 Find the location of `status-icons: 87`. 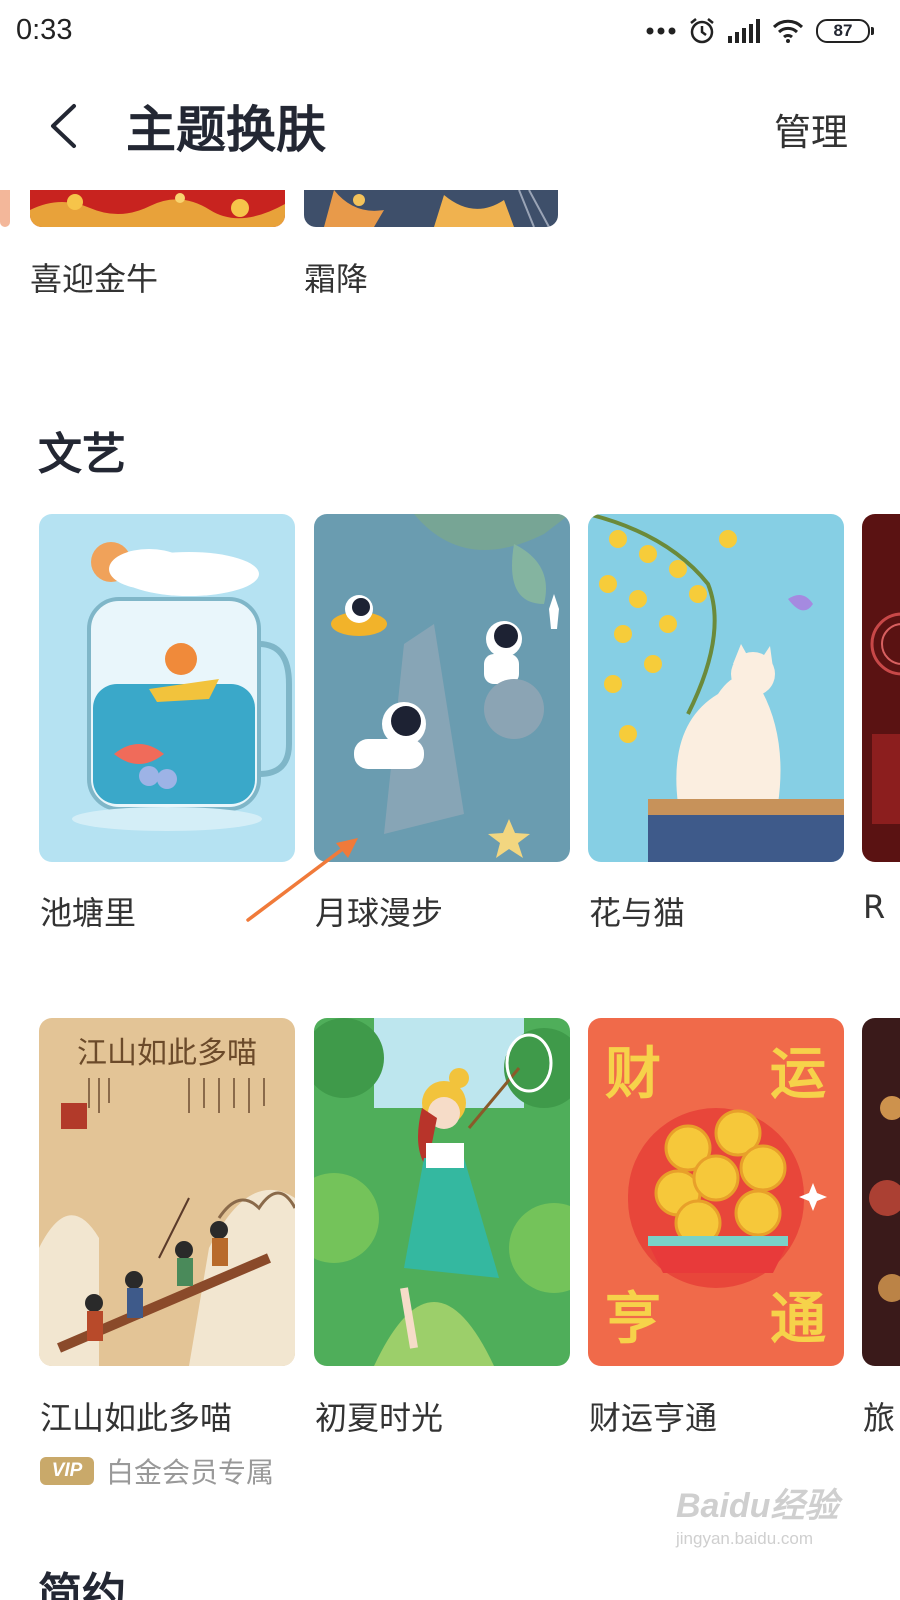

status-icons: 87 is located at coordinates (760, 31).